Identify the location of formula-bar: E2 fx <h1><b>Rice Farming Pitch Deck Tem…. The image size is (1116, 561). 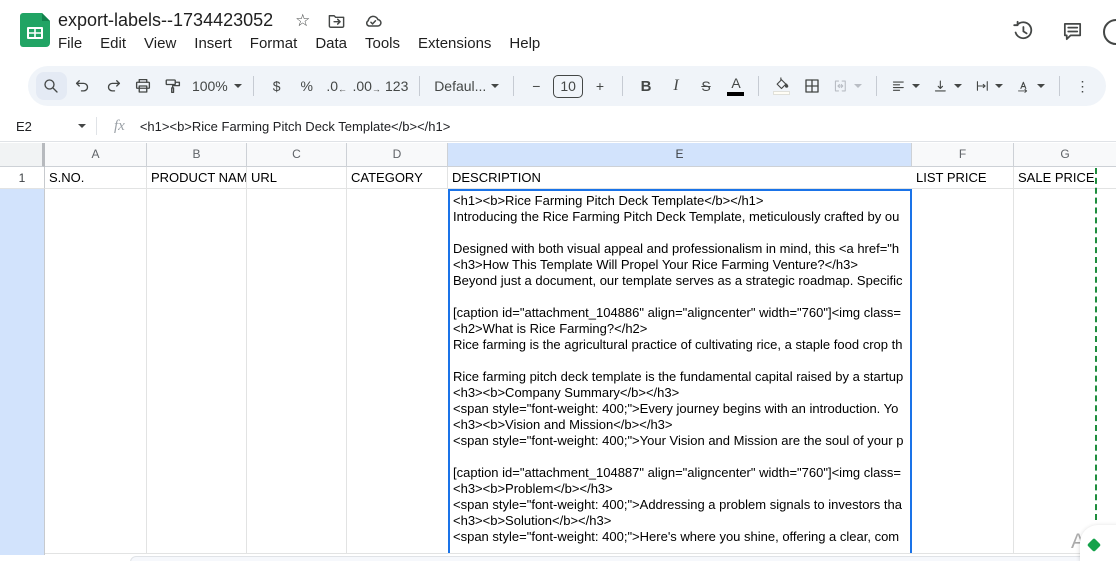
(558, 126).